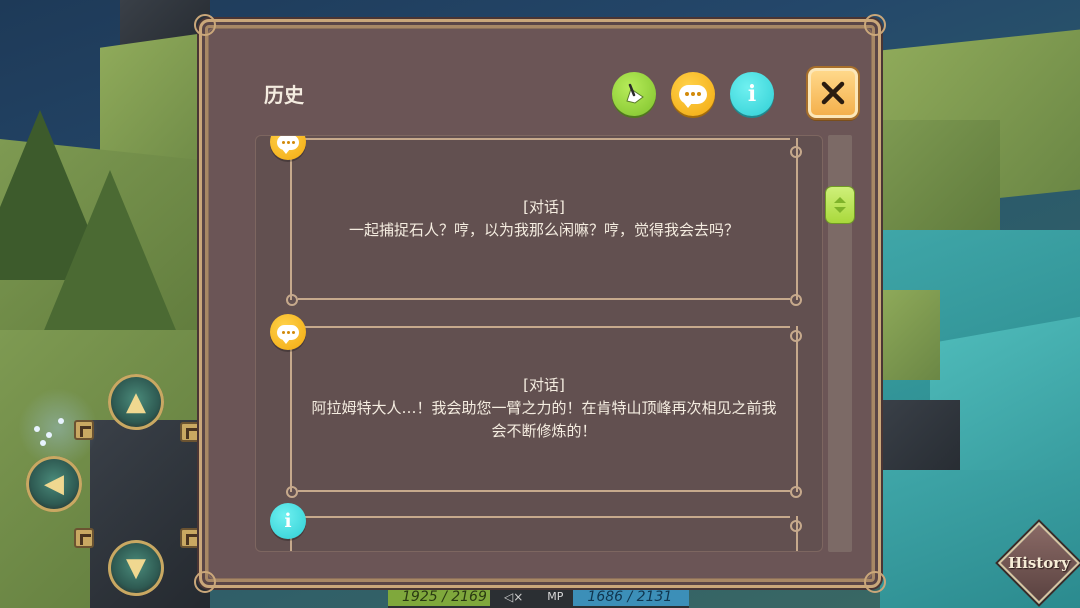 Image resolution: width=1080 pixels, height=608 pixels. I want to click on mp-label: MP, so click(555, 596).